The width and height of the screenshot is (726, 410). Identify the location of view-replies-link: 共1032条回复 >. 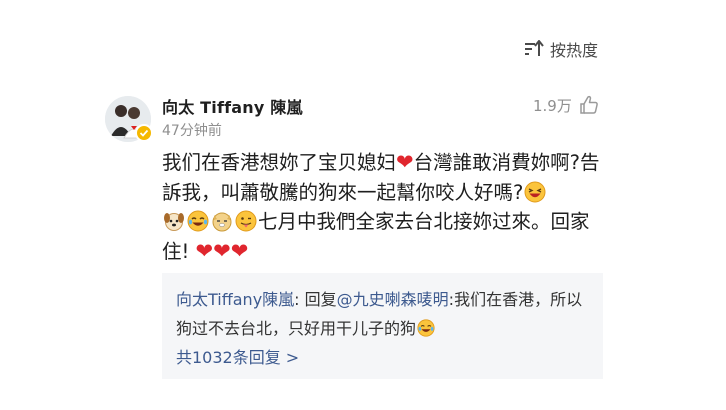
(237, 356).